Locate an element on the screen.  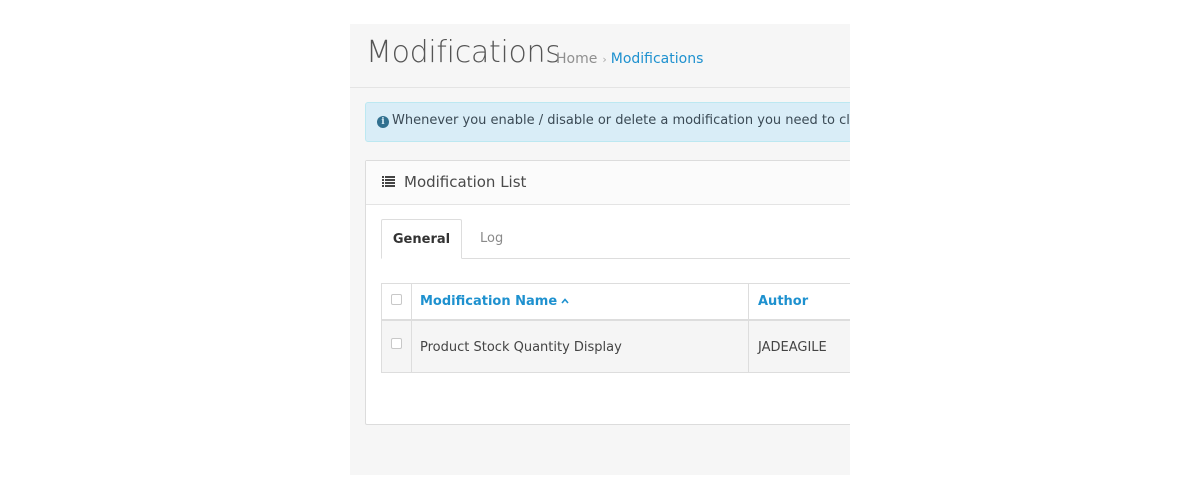
table-row: Product Stock Quantity Display JADEAGILE is located at coordinates (616, 346).